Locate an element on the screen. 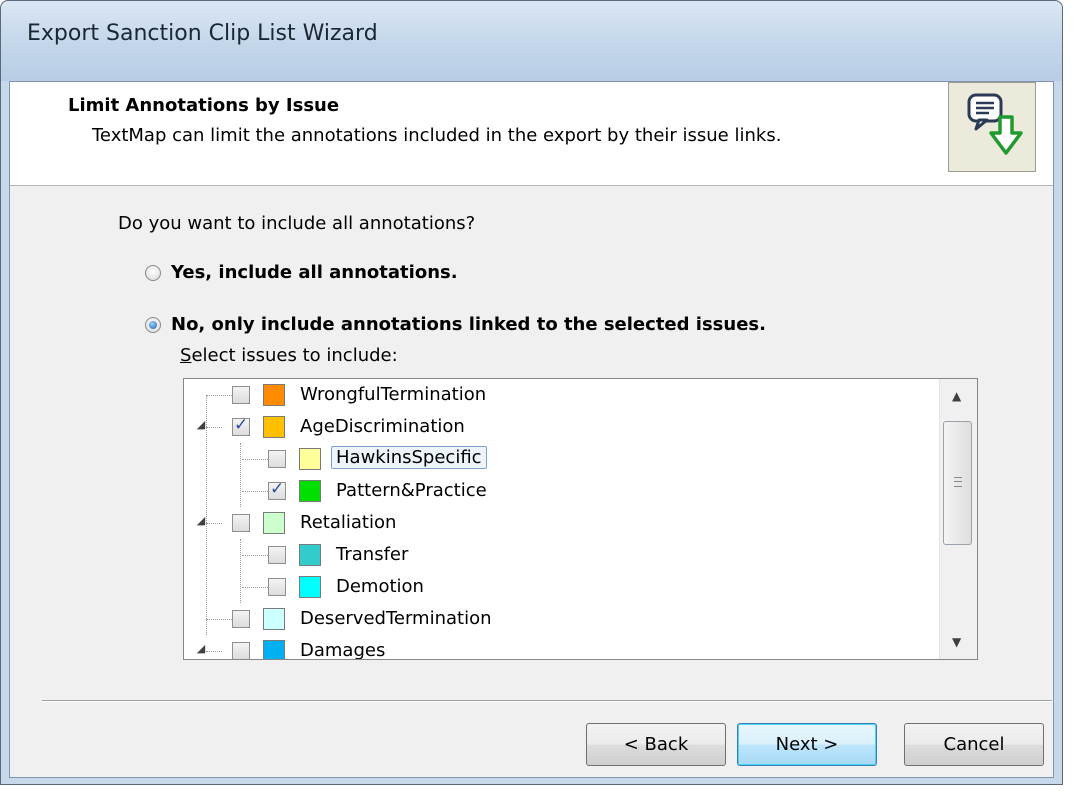 This screenshot has width=1073, height=791. grip-icon is located at coordinates (958, 482).